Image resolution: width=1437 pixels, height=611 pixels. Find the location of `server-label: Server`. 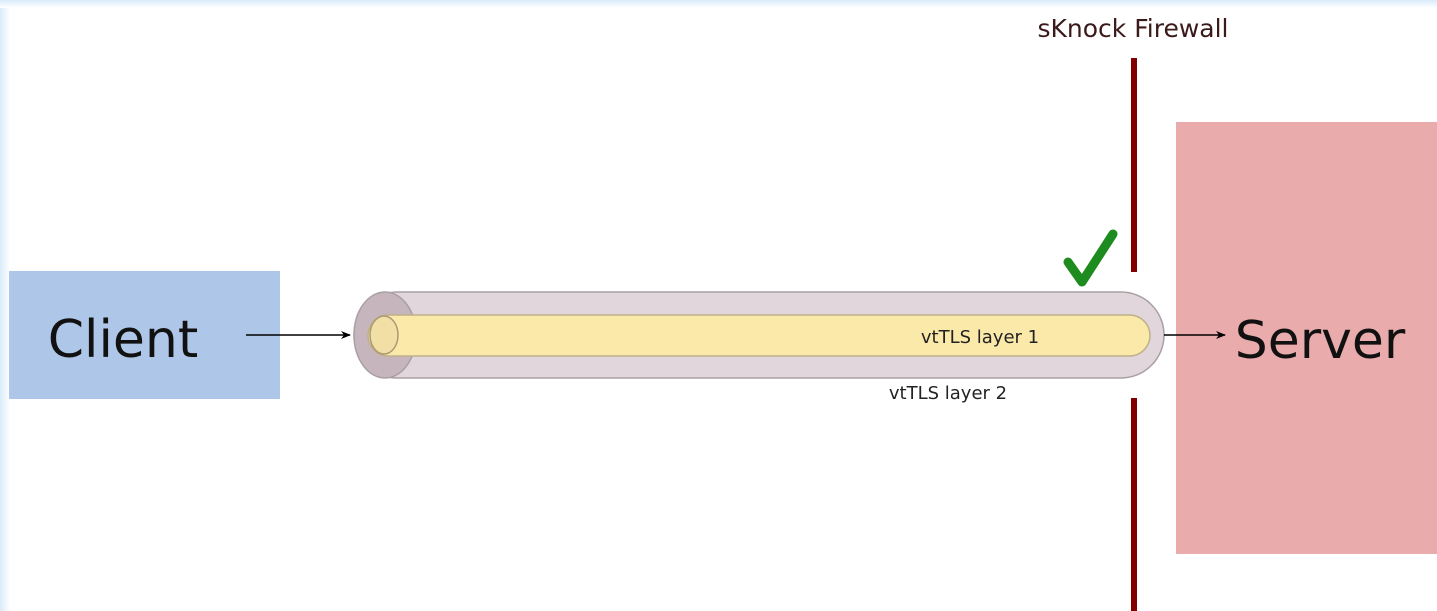

server-label: Server is located at coordinates (1320, 341).